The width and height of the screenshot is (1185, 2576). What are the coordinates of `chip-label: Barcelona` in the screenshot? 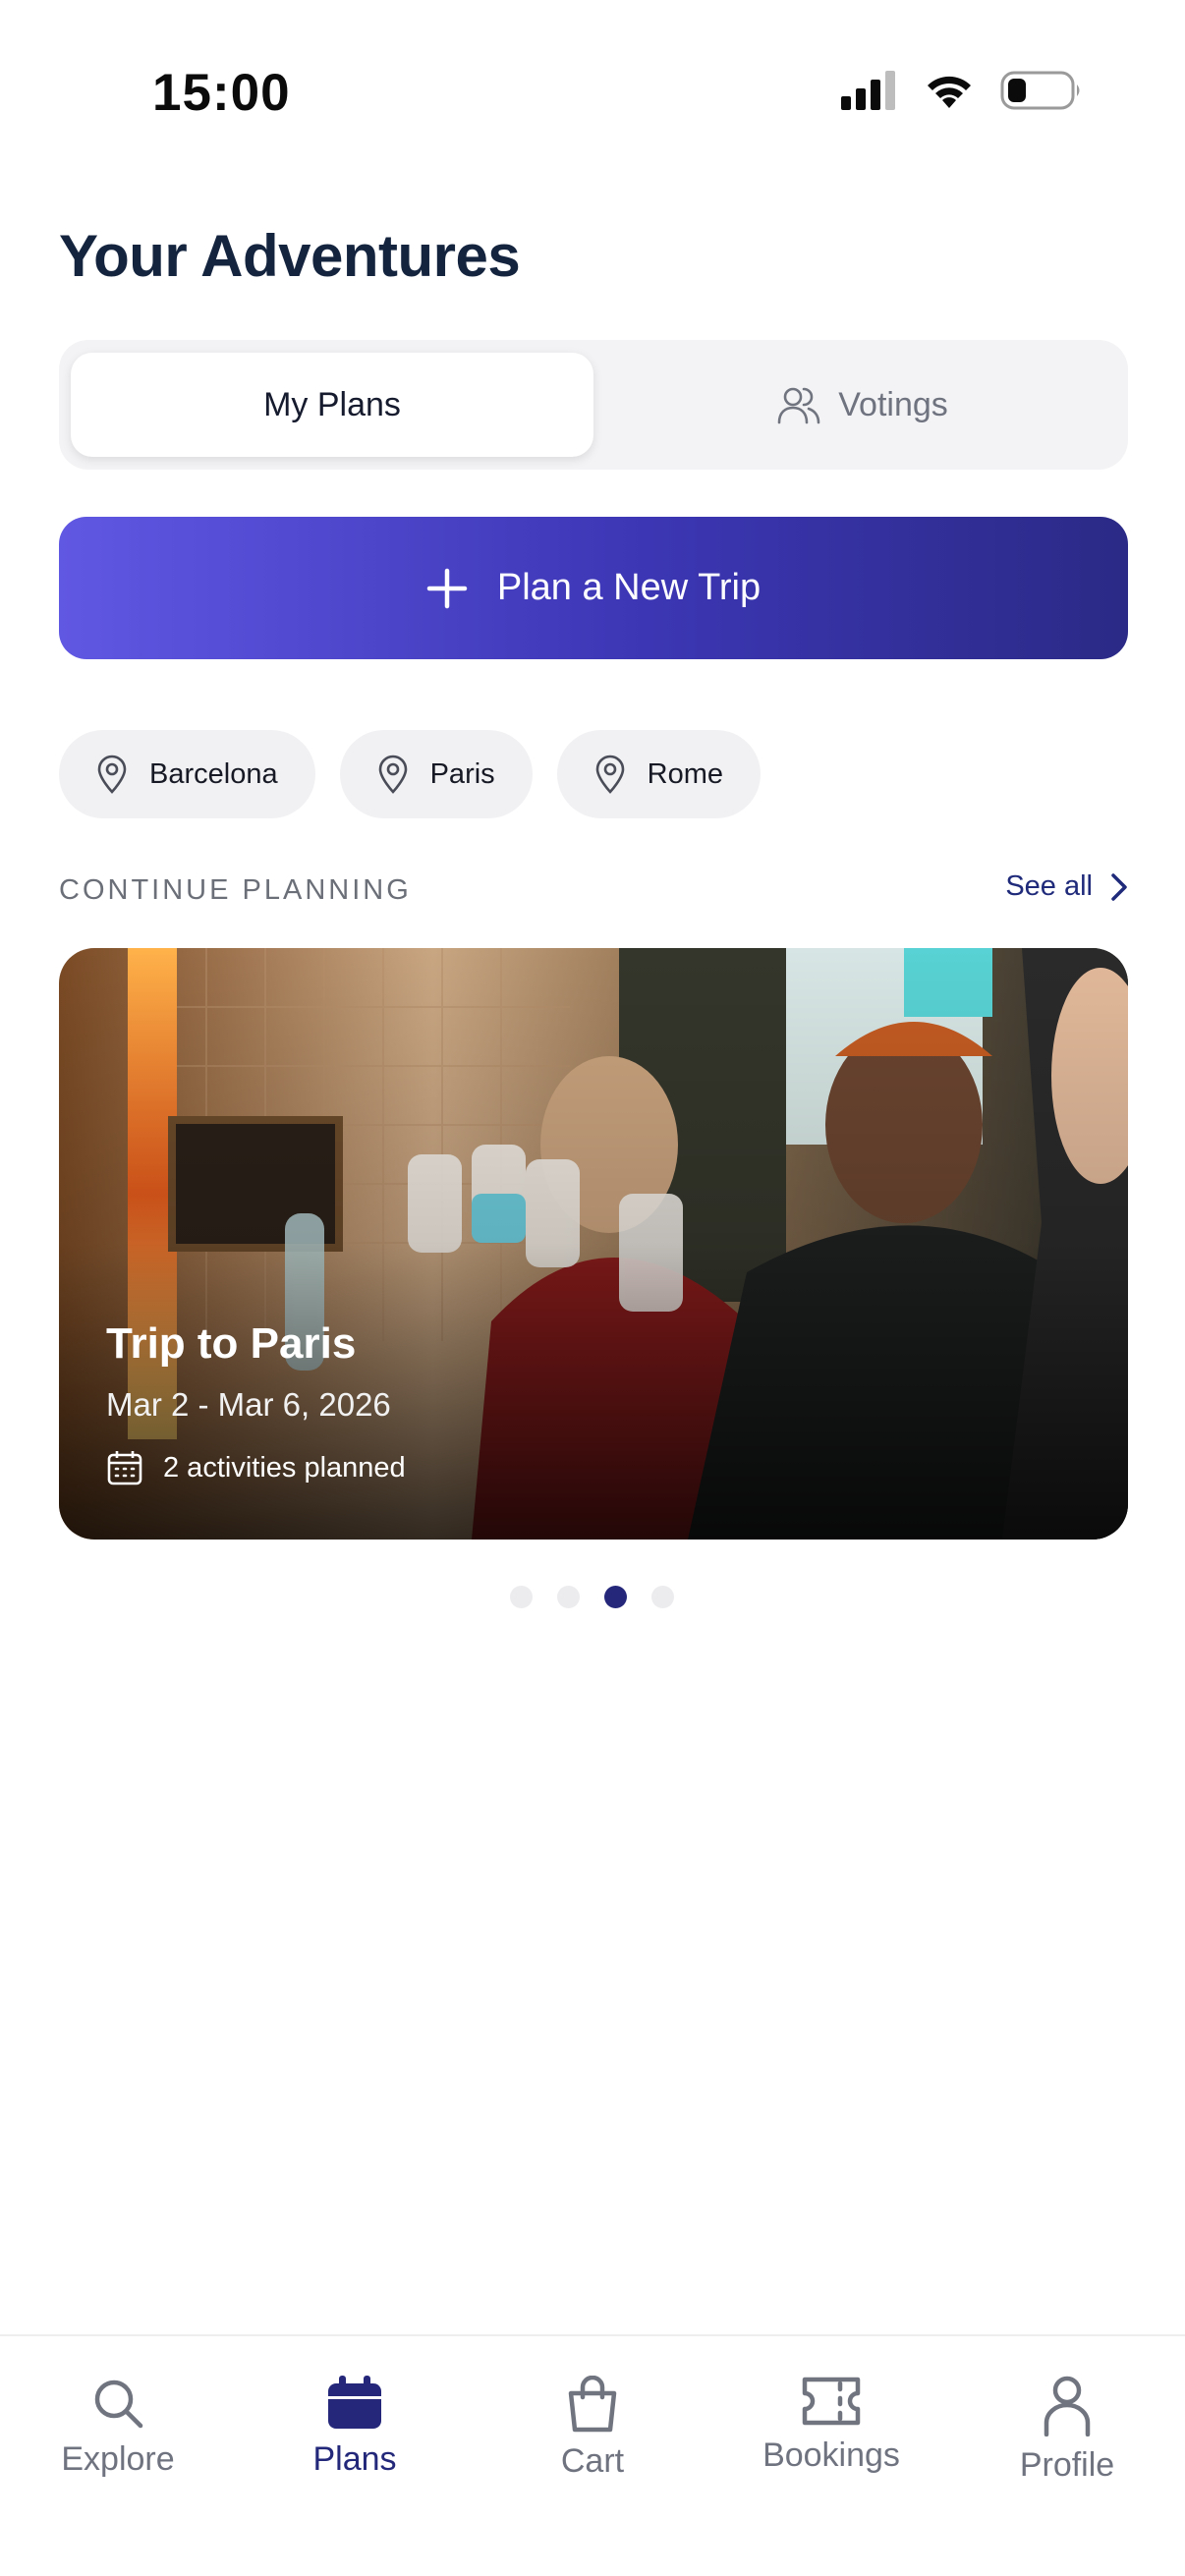 It's located at (214, 773).